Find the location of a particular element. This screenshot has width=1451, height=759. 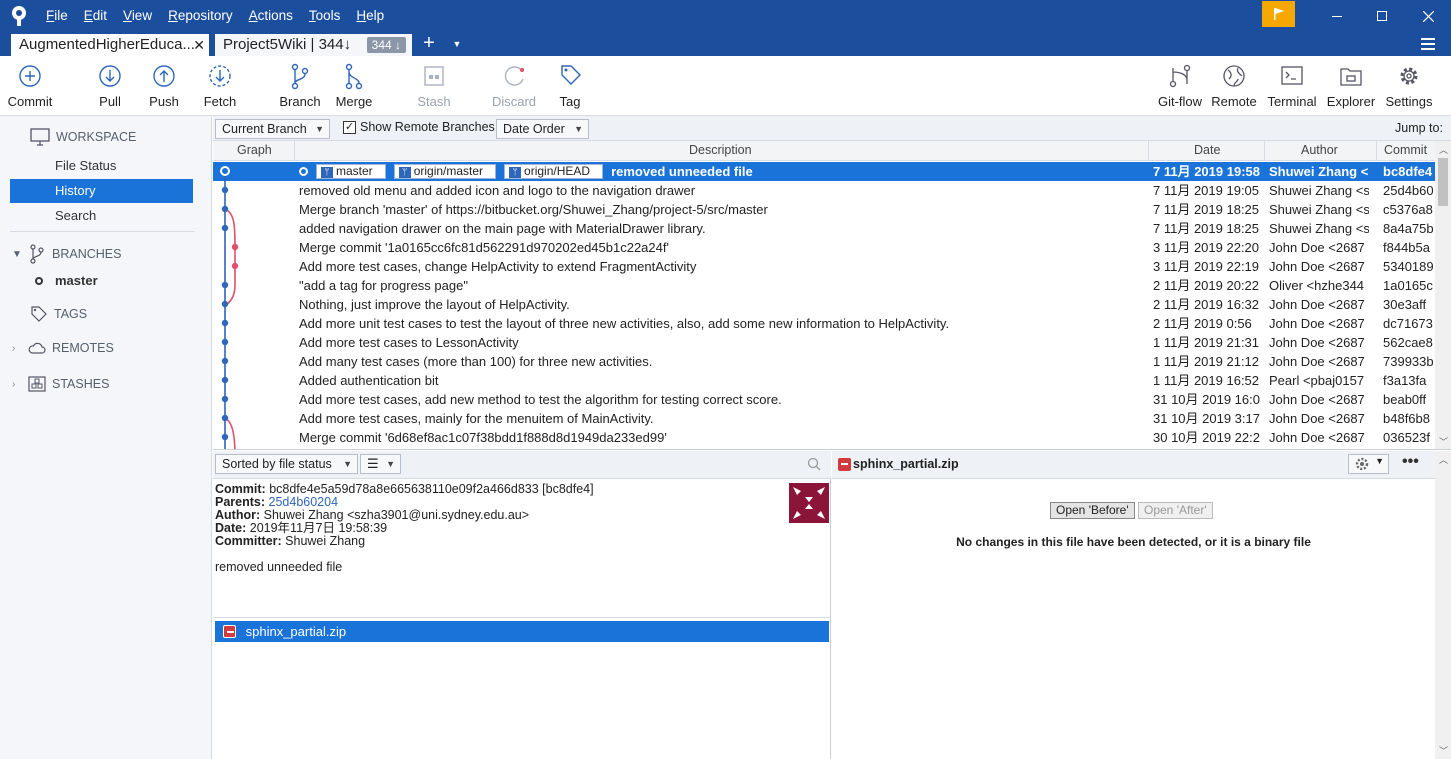

hamburger-menu-button is located at coordinates (1429, 44).